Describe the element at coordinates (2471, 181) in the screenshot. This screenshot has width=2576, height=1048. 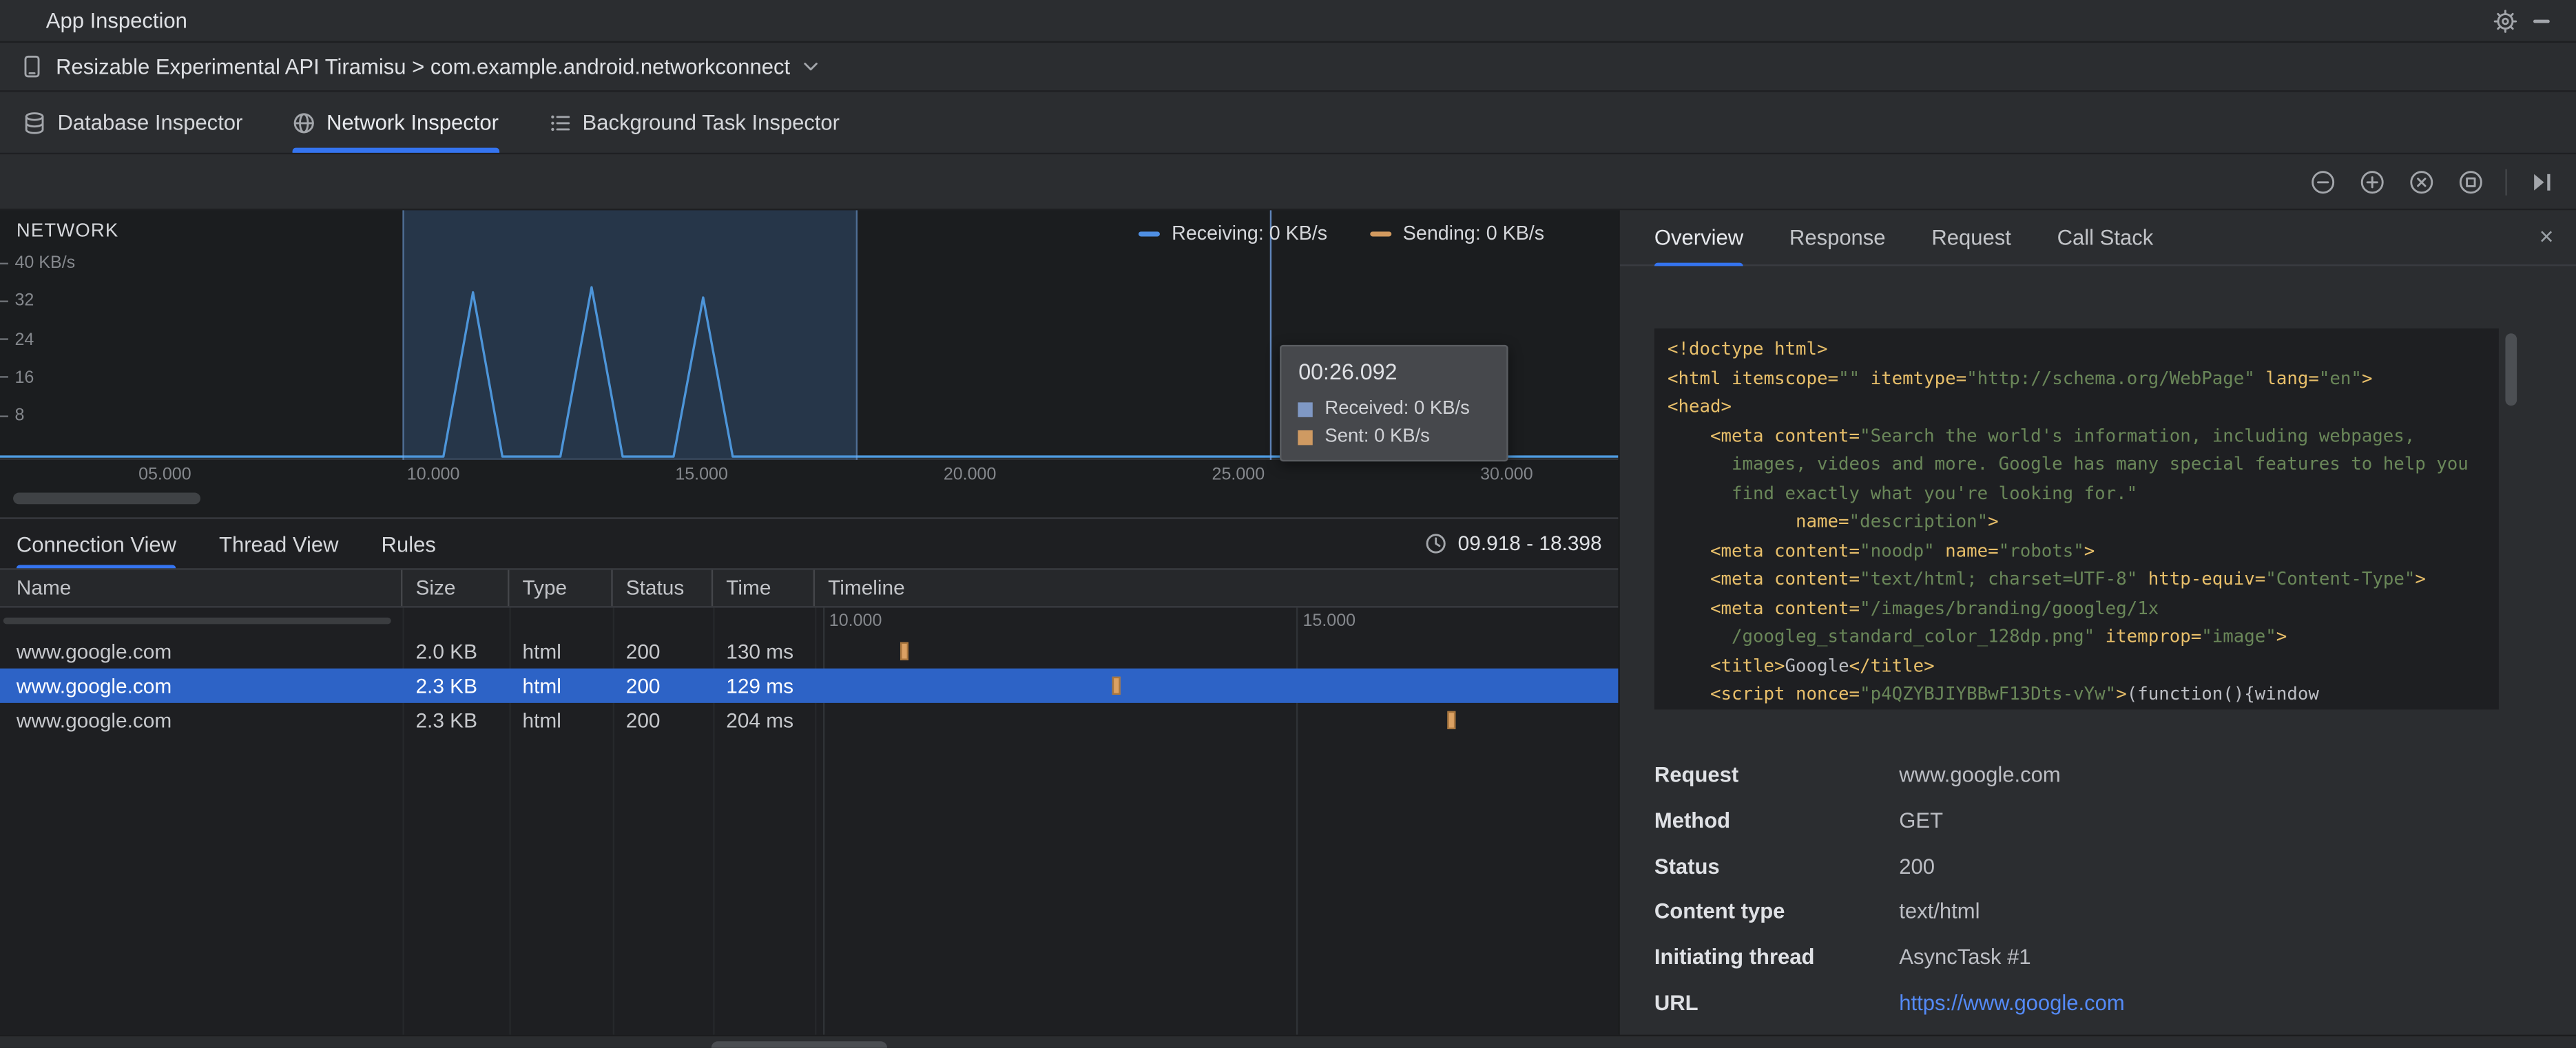
I see `zoom-to-selection-button` at that location.